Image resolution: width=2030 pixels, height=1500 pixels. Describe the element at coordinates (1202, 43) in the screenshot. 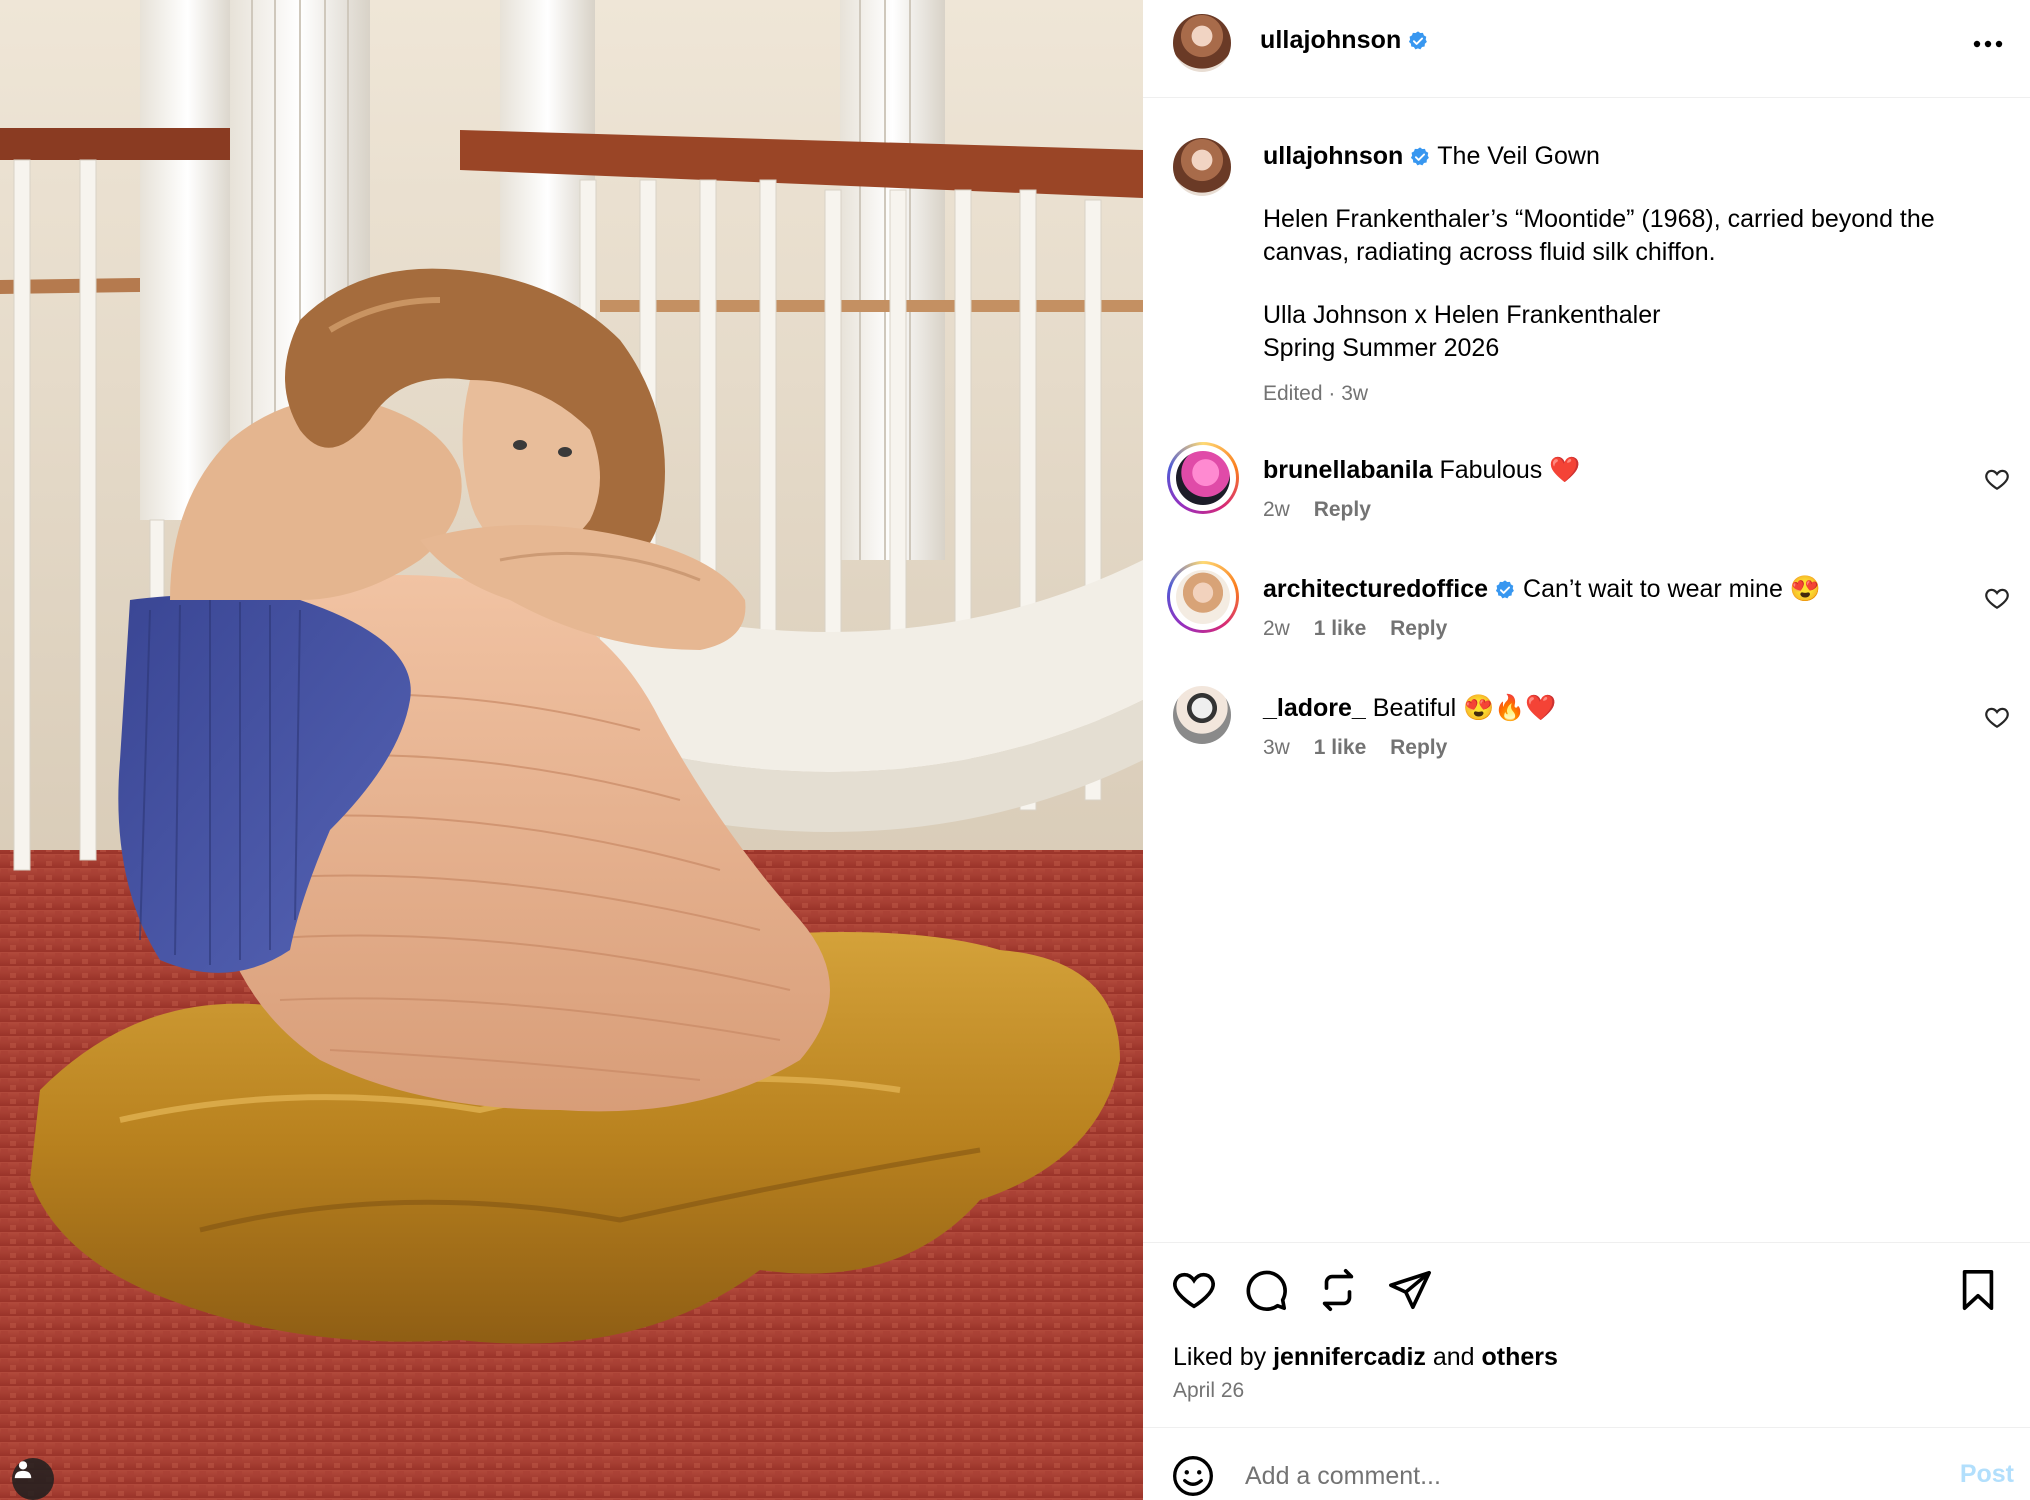

I see `author-avatar` at that location.